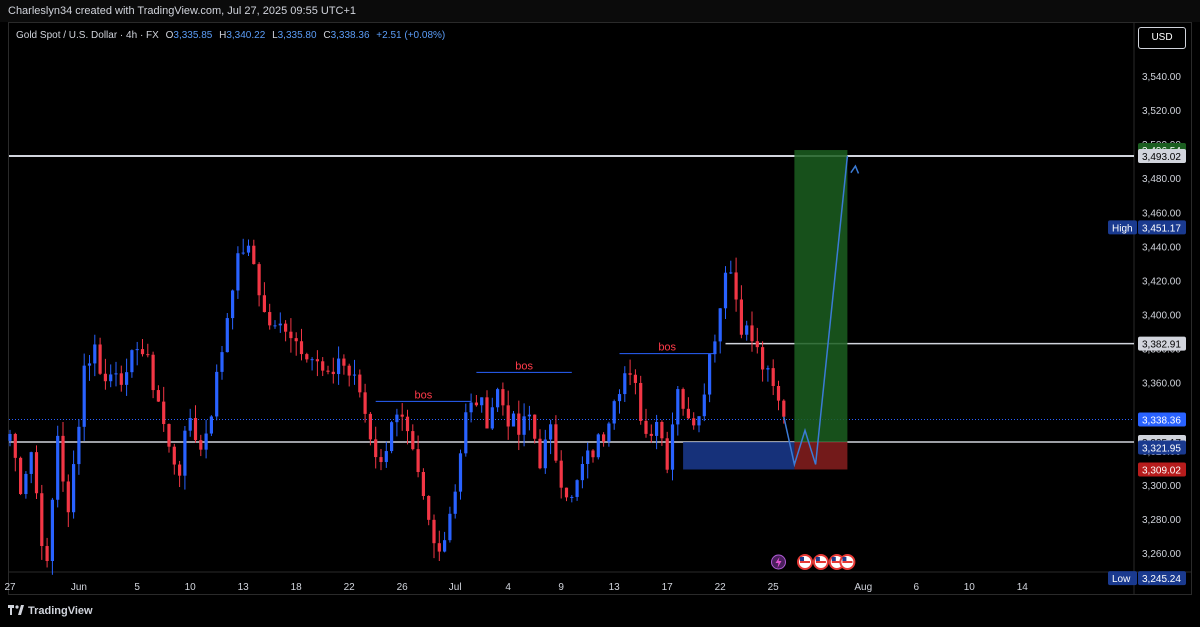 Image resolution: width=1200 pixels, height=627 pixels. Describe the element at coordinates (1161, 281) in the screenshot. I see `y-tick-label: 3,420.00` at that location.